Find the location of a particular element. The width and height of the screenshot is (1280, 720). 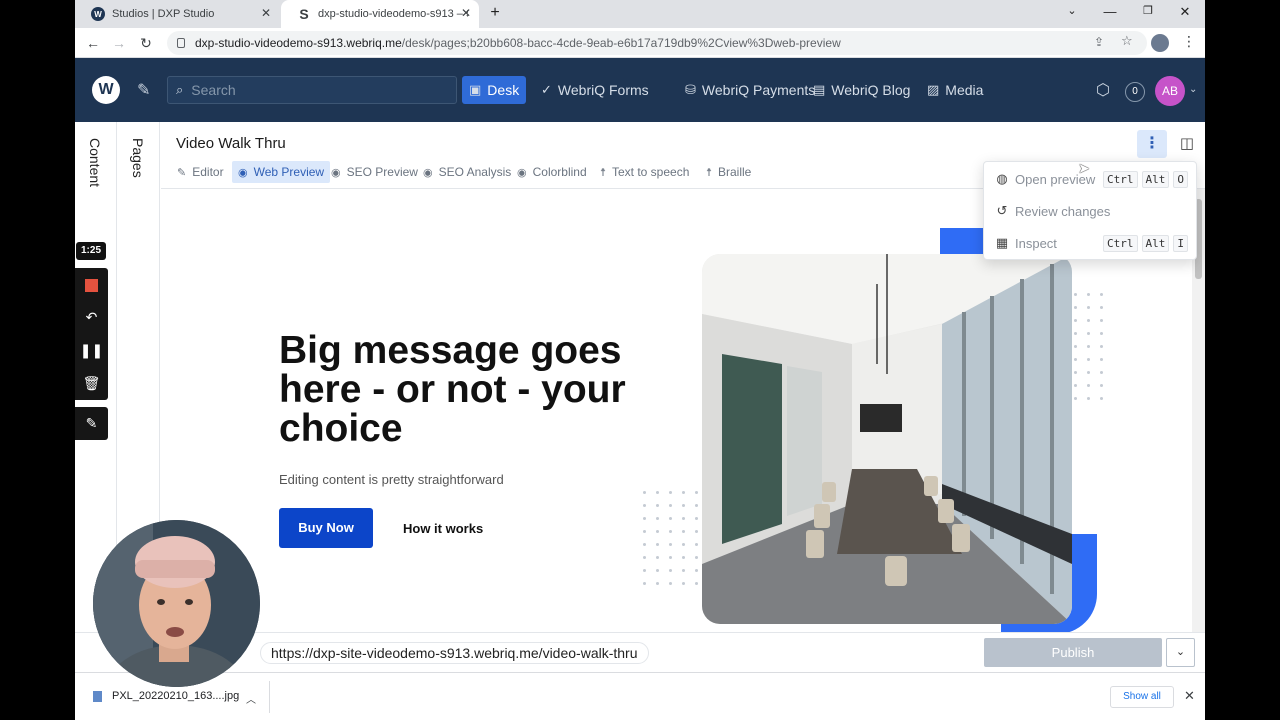

desk-icon: ▣ is located at coordinates (475, 89).